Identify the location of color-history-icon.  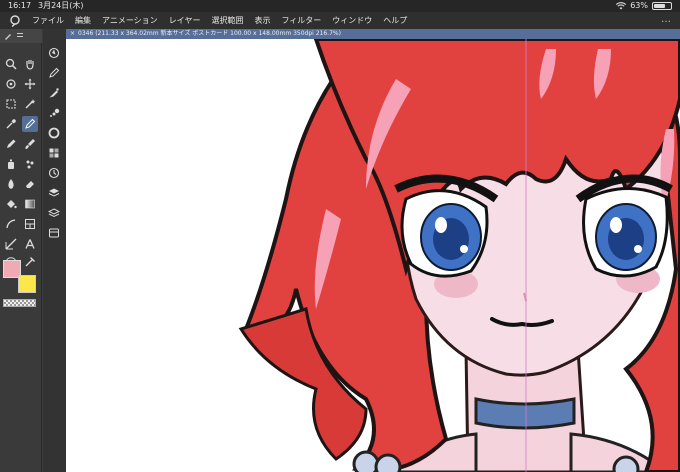
(54, 173).